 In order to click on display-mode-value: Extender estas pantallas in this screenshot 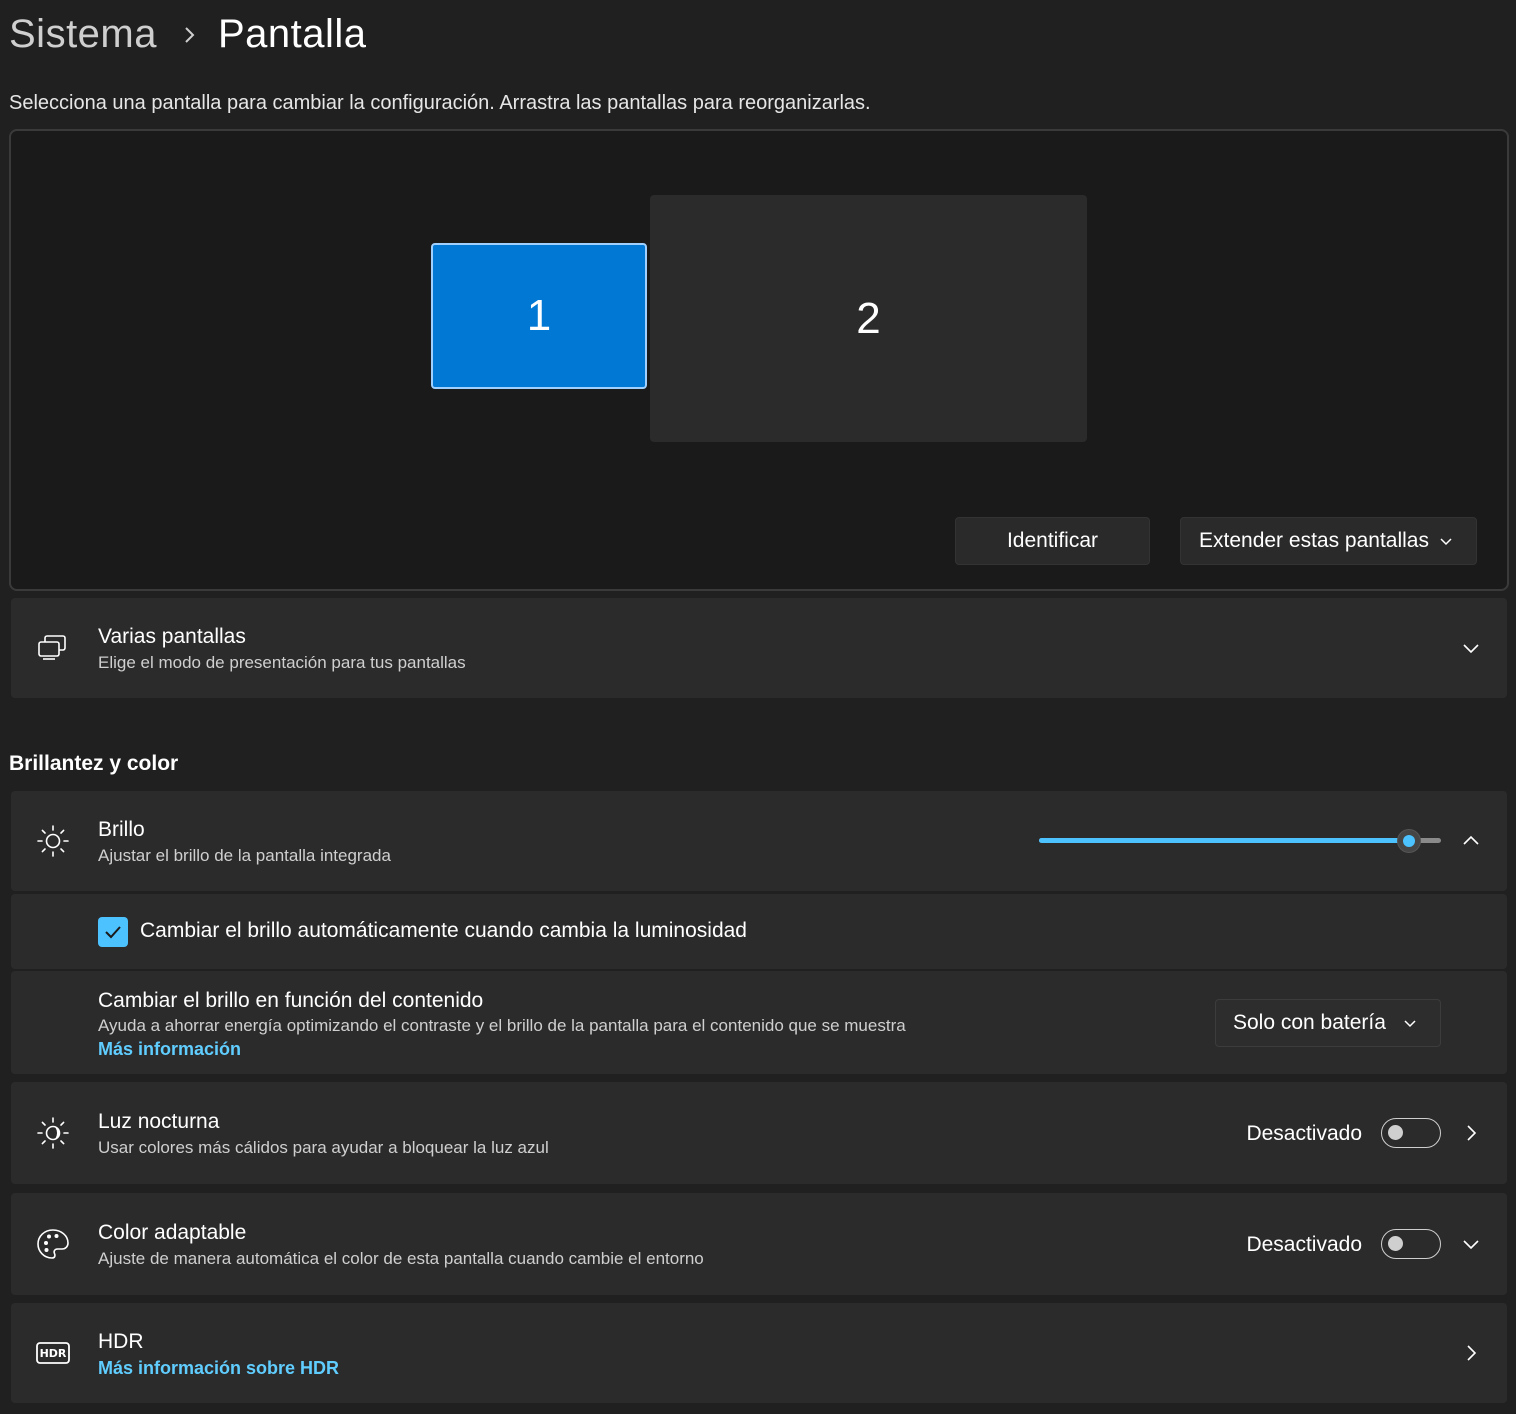, I will do `click(1314, 540)`.